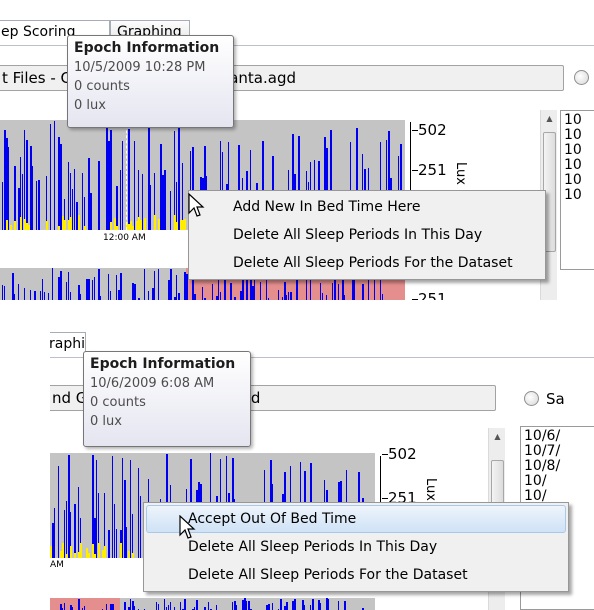 The image size is (594, 610). What do you see at coordinates (212, 604) in the screenshot?
I see `activity-chart-next-day` at bounding box center [212, 604].